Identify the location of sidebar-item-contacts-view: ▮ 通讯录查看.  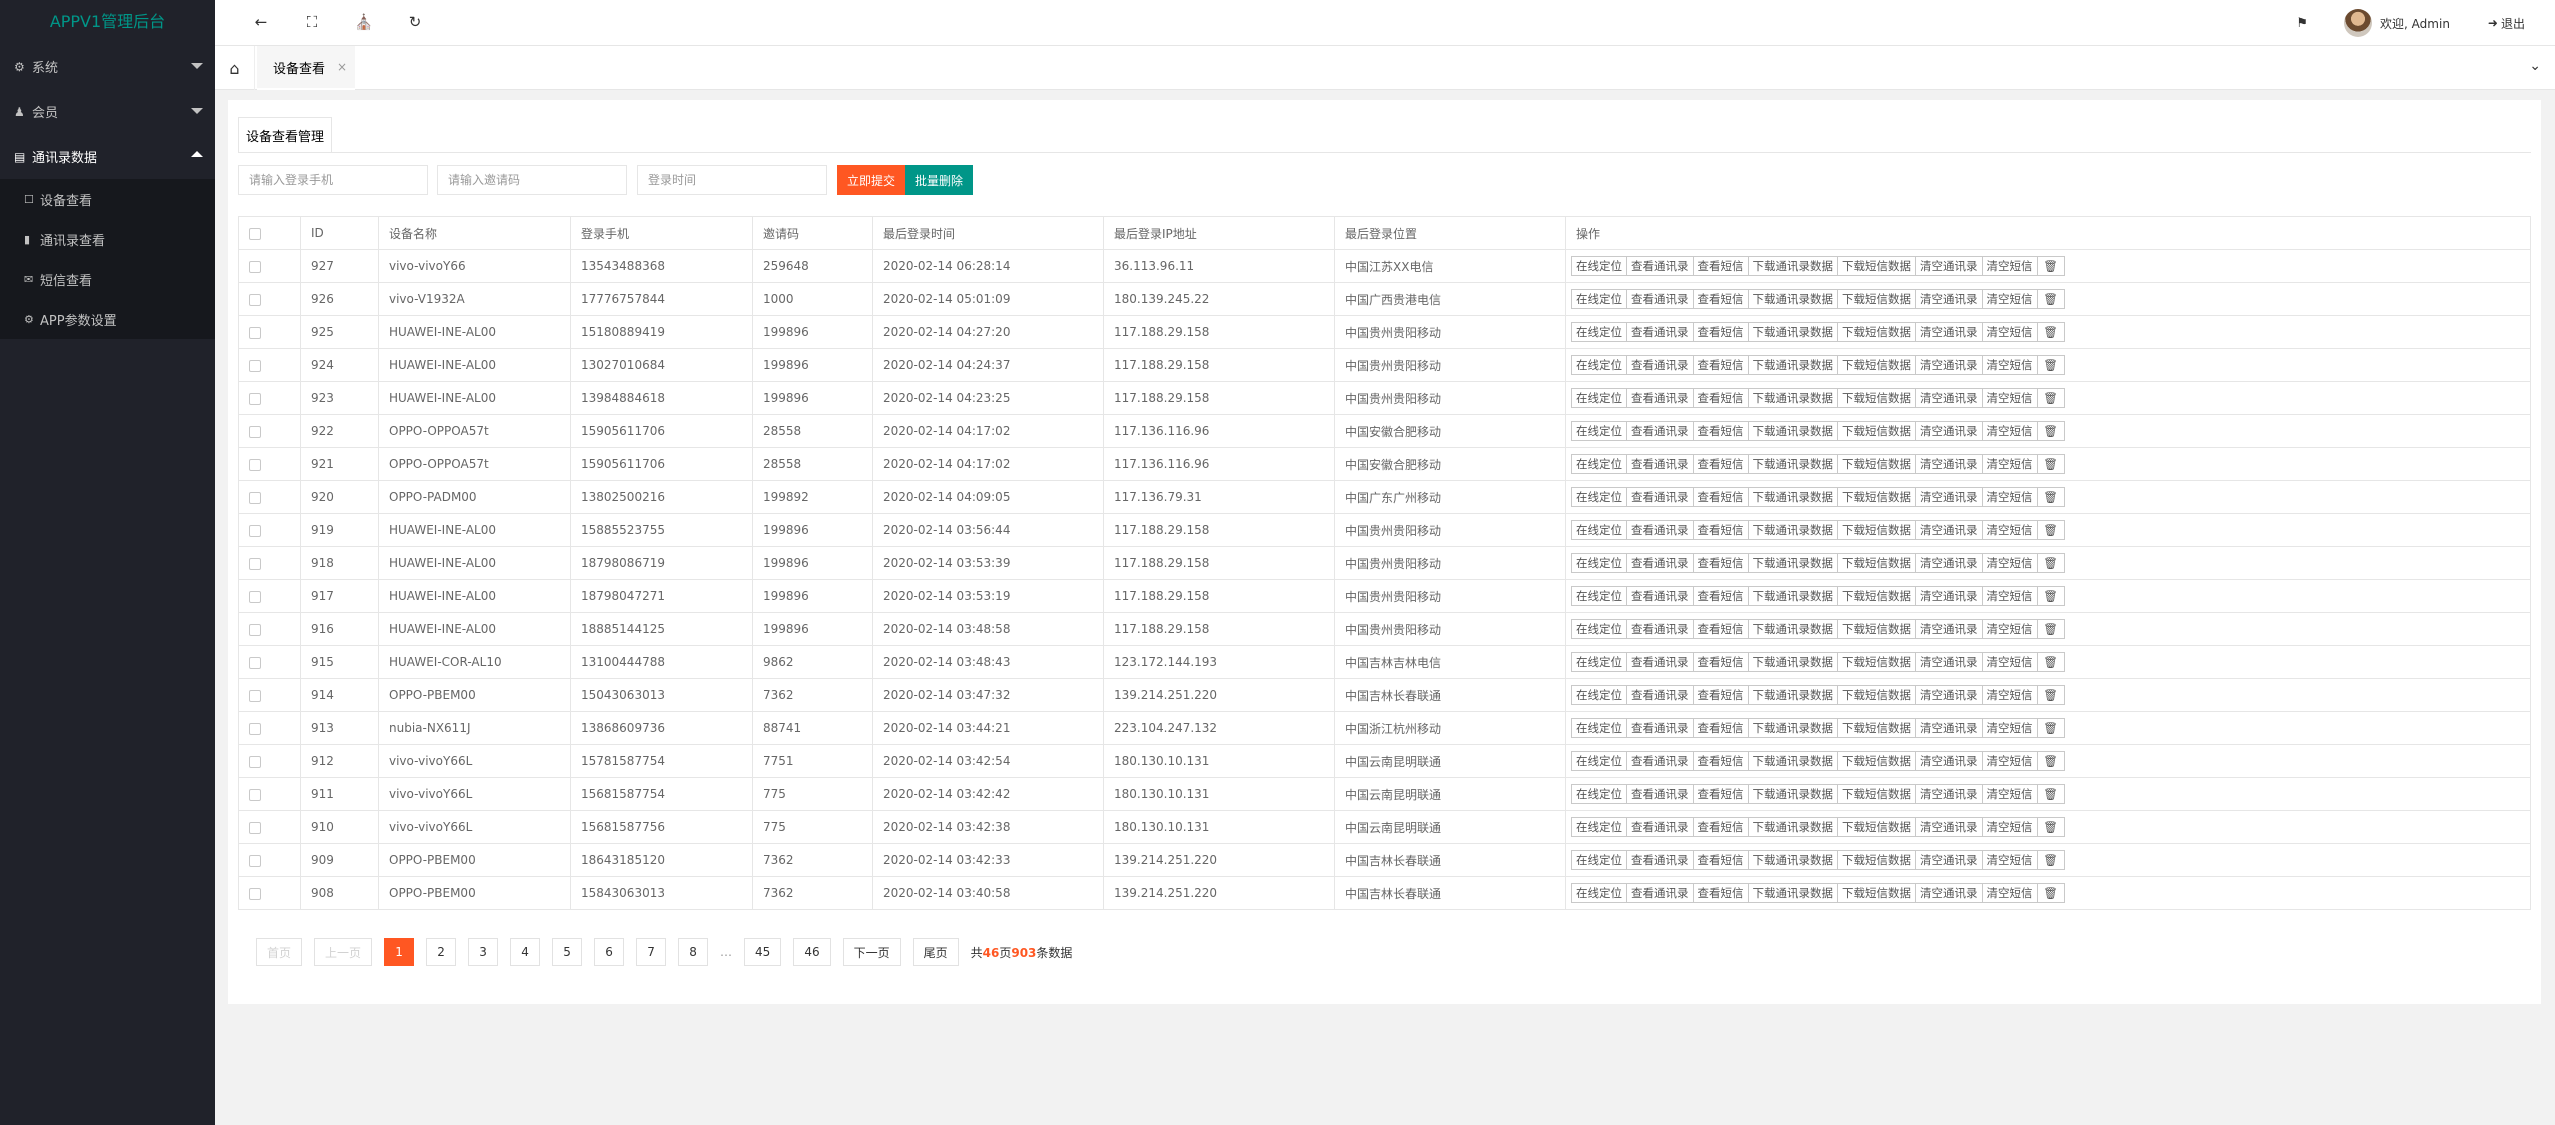
(107, 239).